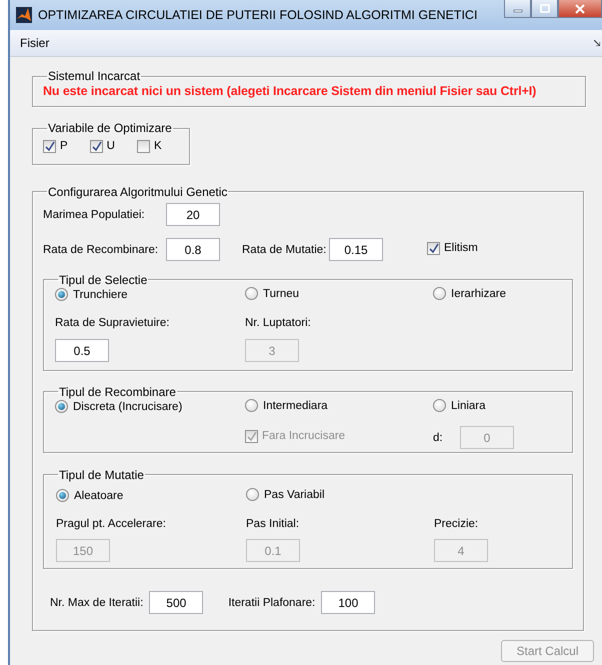 The image size is (602, 665). What do you see at coordinates (272, 293) in the screenshot?
I see `radio-option: Turneu` at bounding box center [272, 293].